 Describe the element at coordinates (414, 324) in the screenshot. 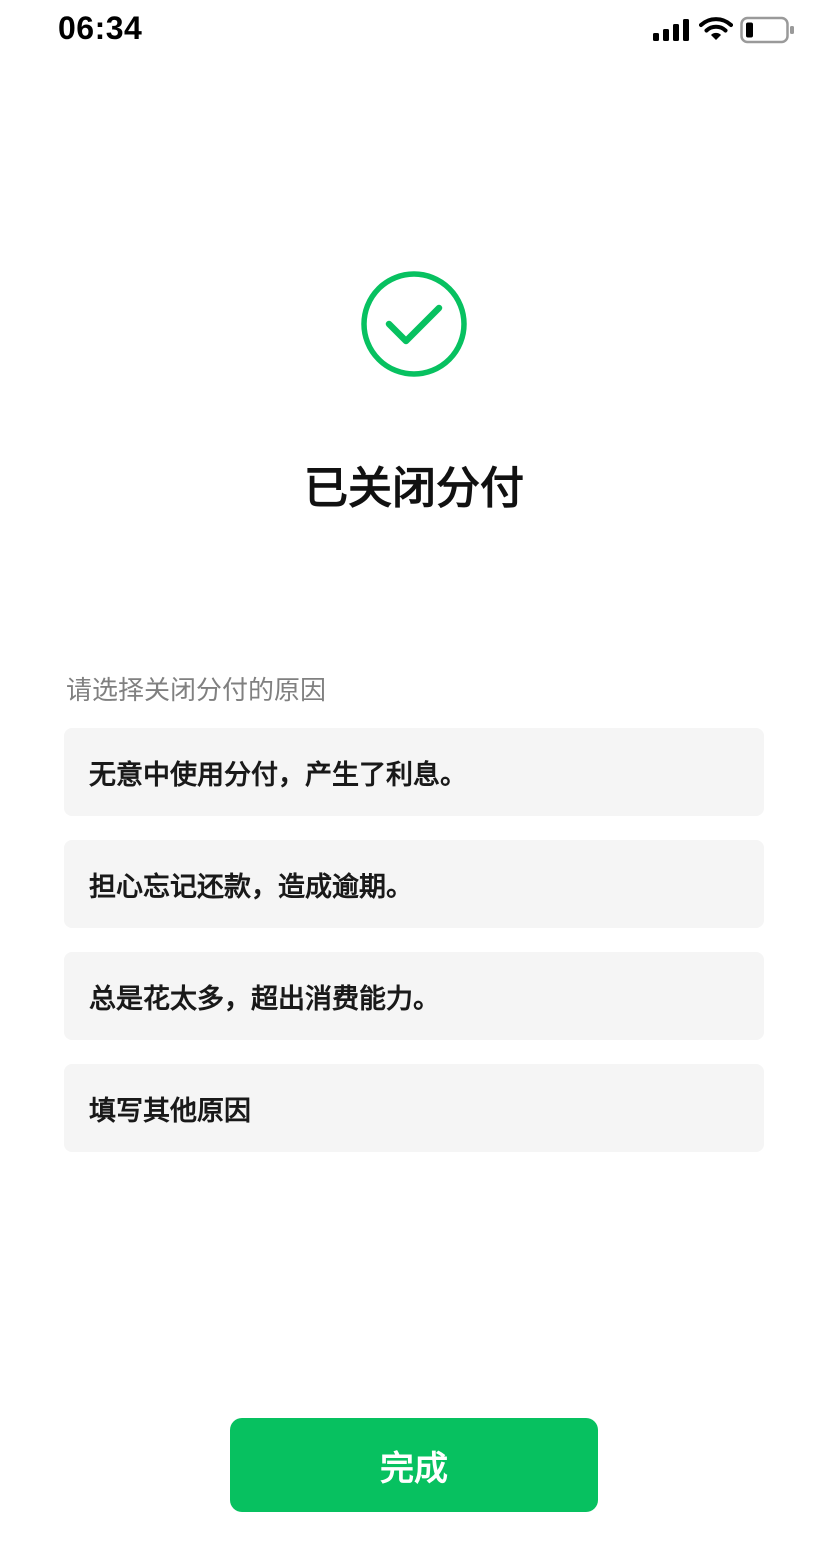

I see `check-circle-icon` at that location.